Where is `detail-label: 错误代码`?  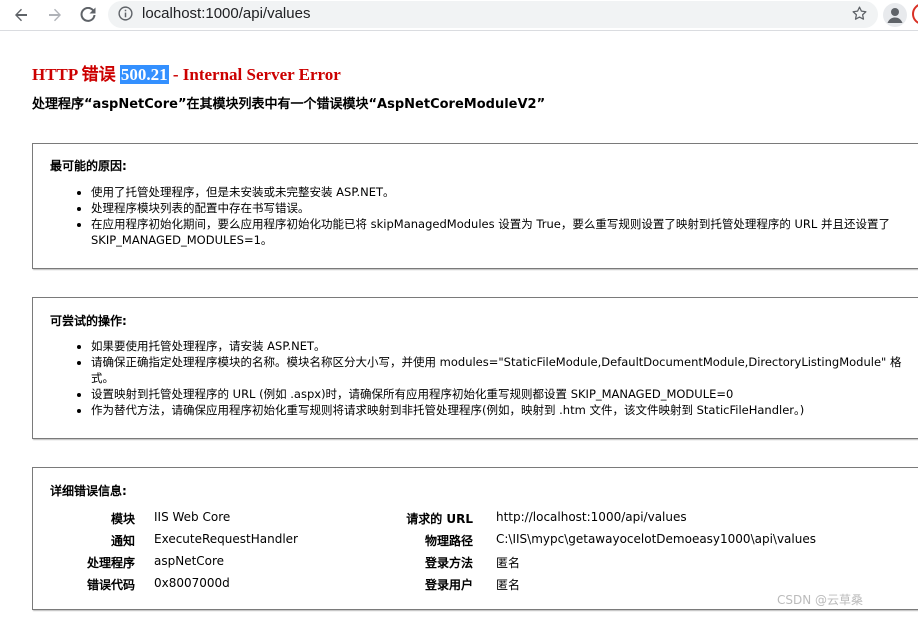
detail-label: 错误代码 is located at coordinates (110, 585).